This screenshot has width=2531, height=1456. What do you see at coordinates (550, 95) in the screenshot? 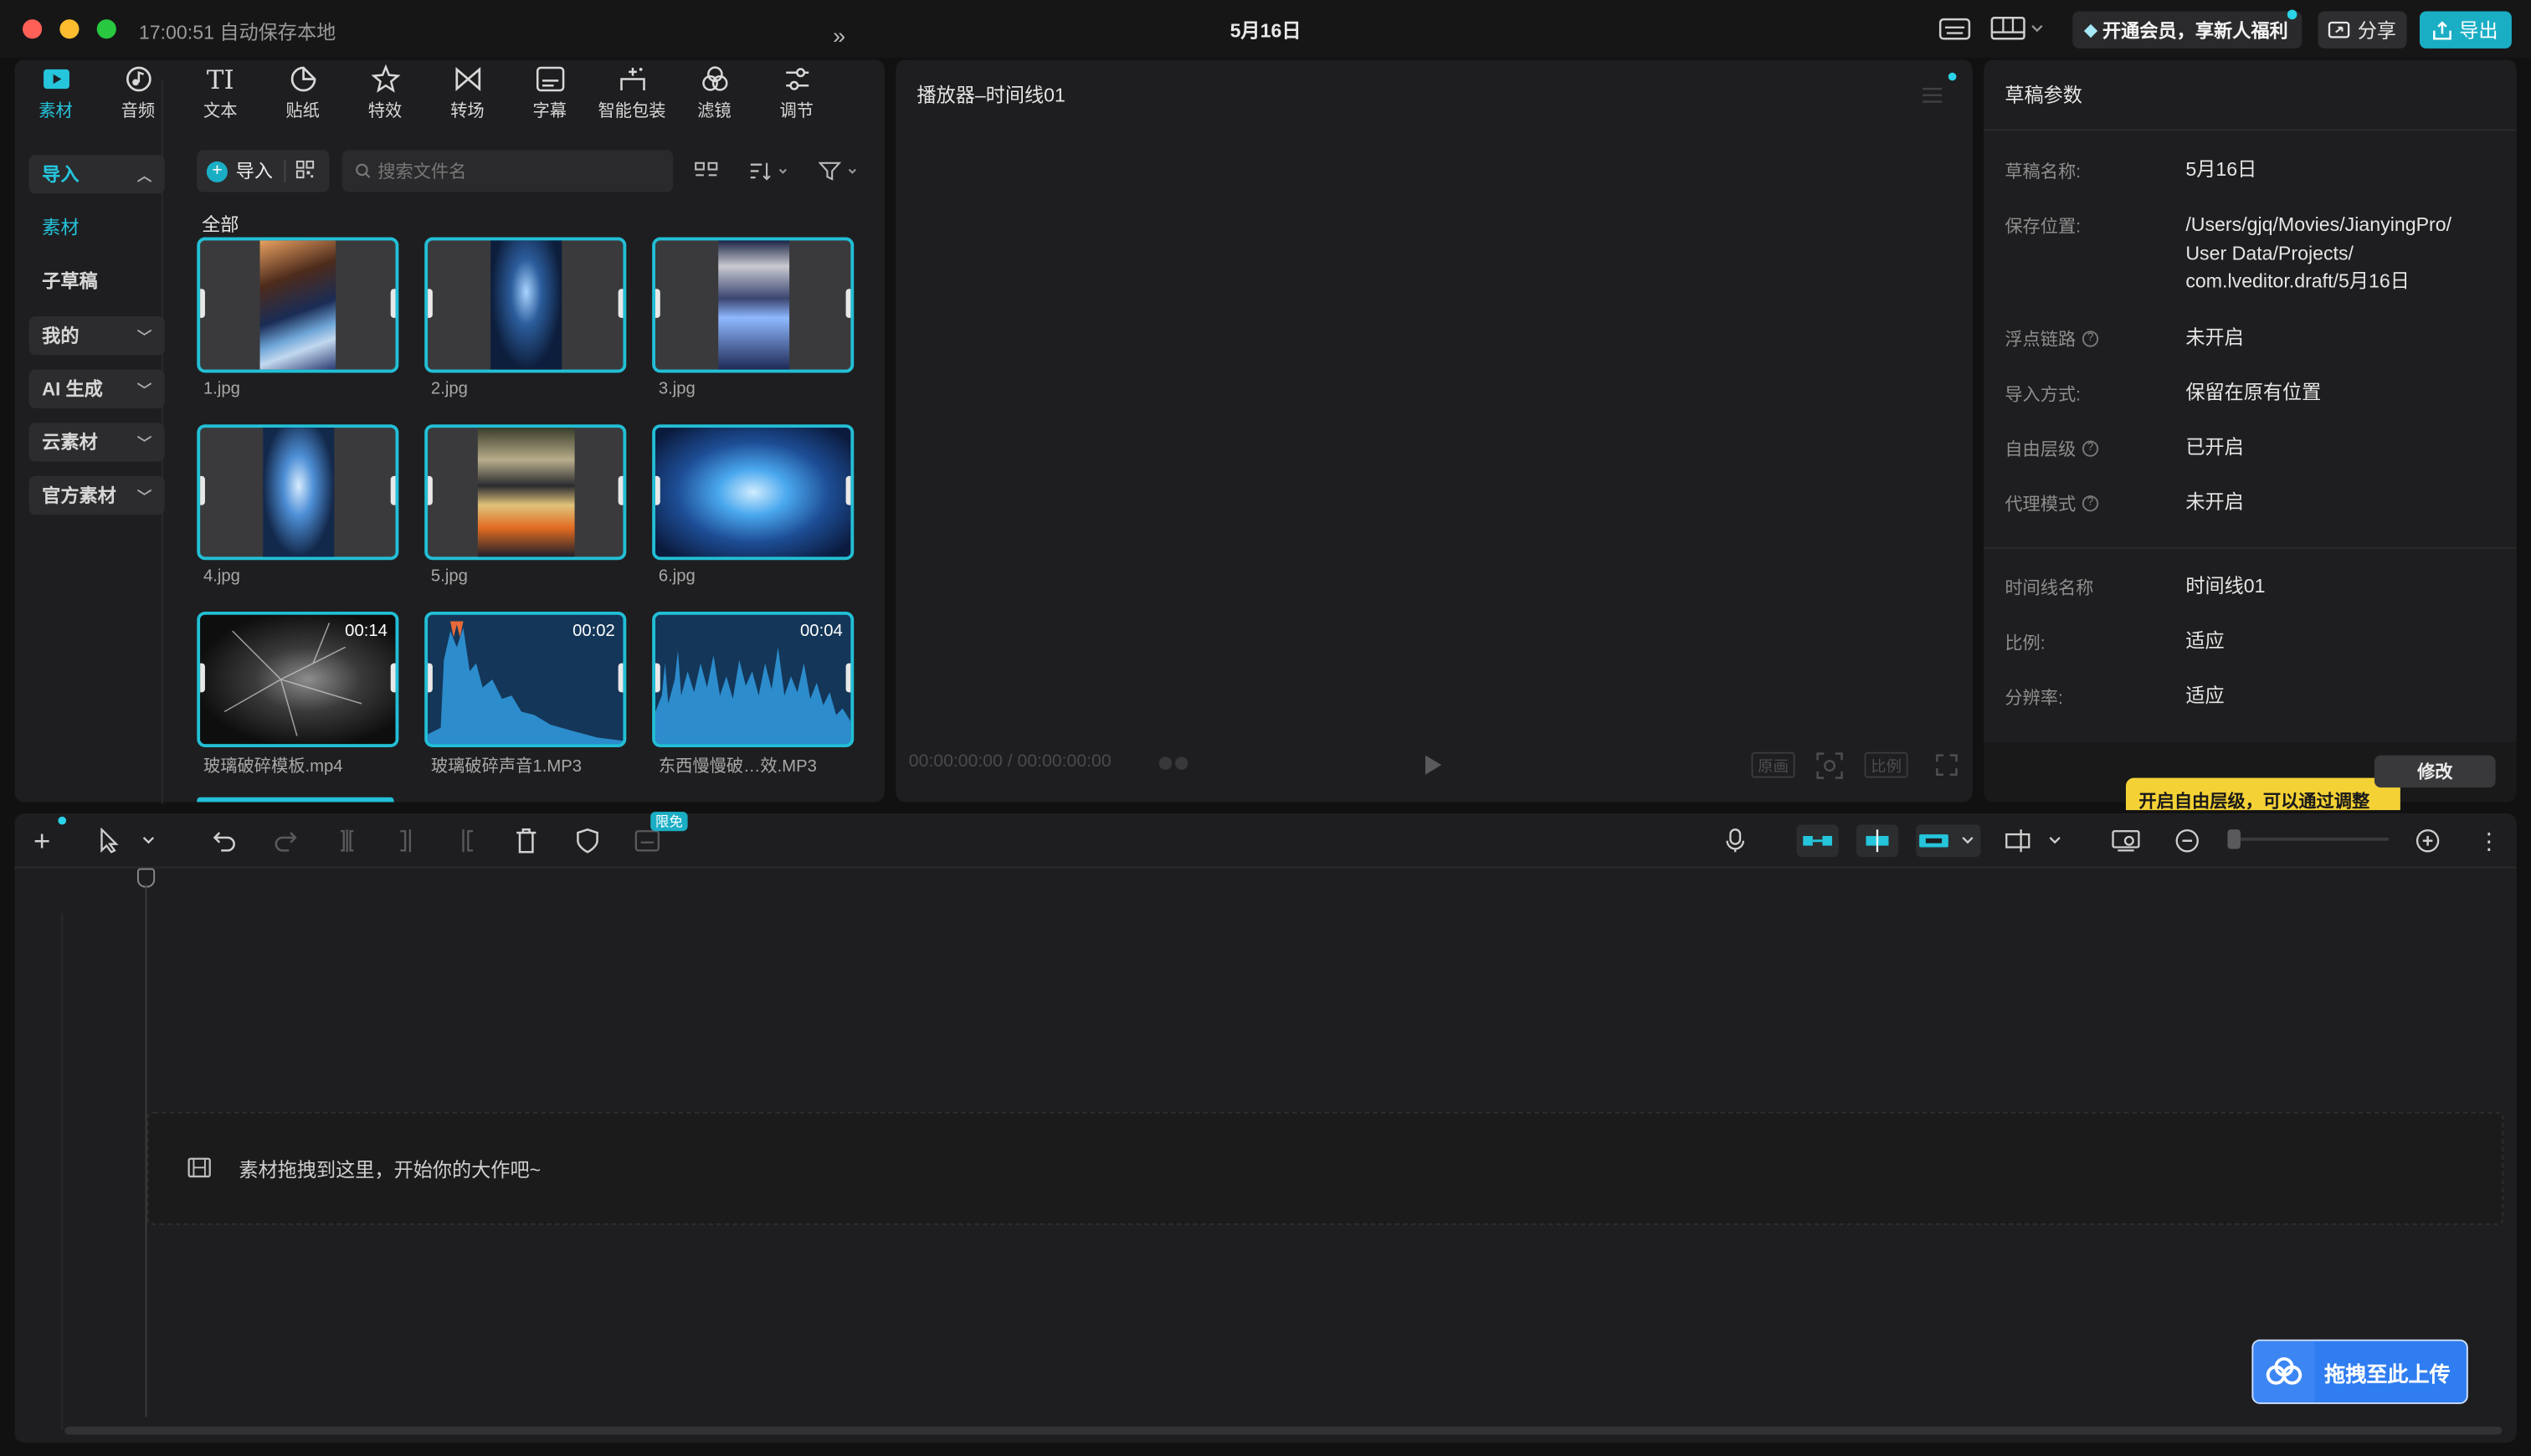
I see `tool-subtitle: 字幕` at bounding box center [550, 95].